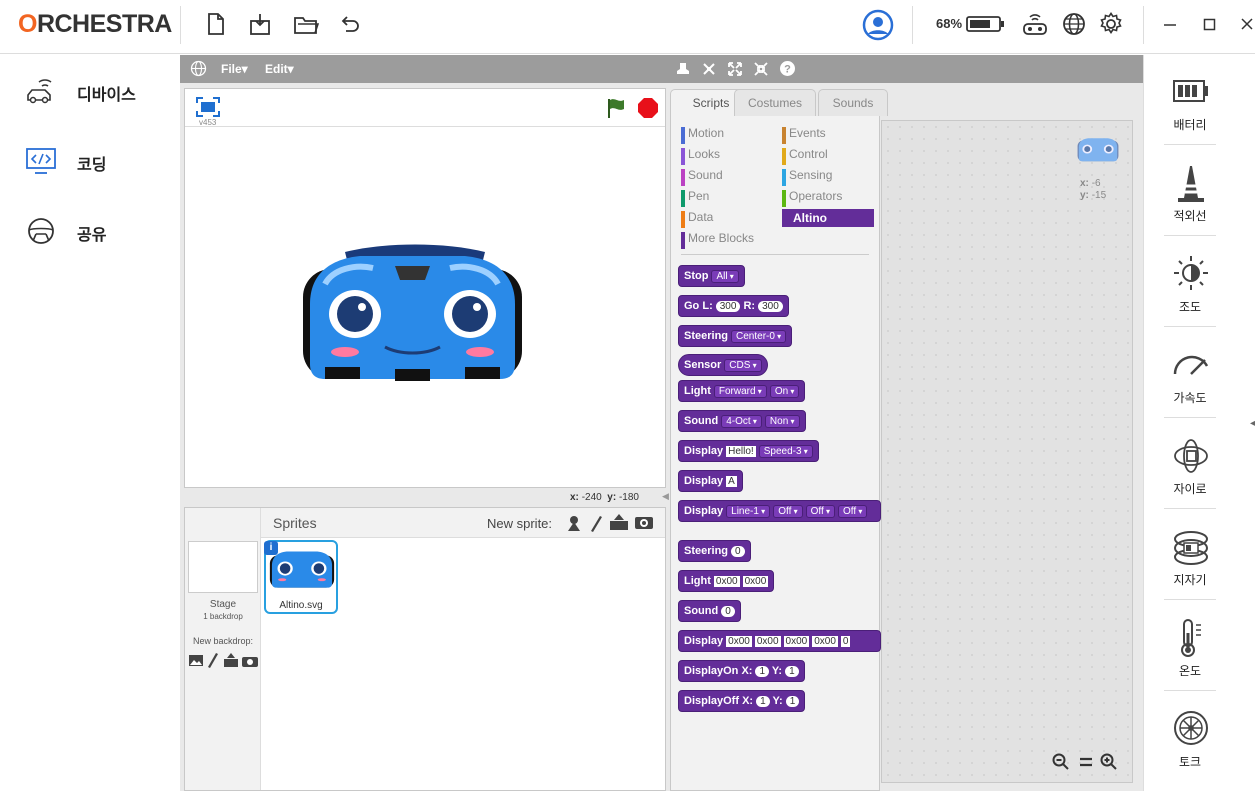 The width and height of the screenshot is (1255, 791). I want to click on minimize-icon, so click(1174, 25).